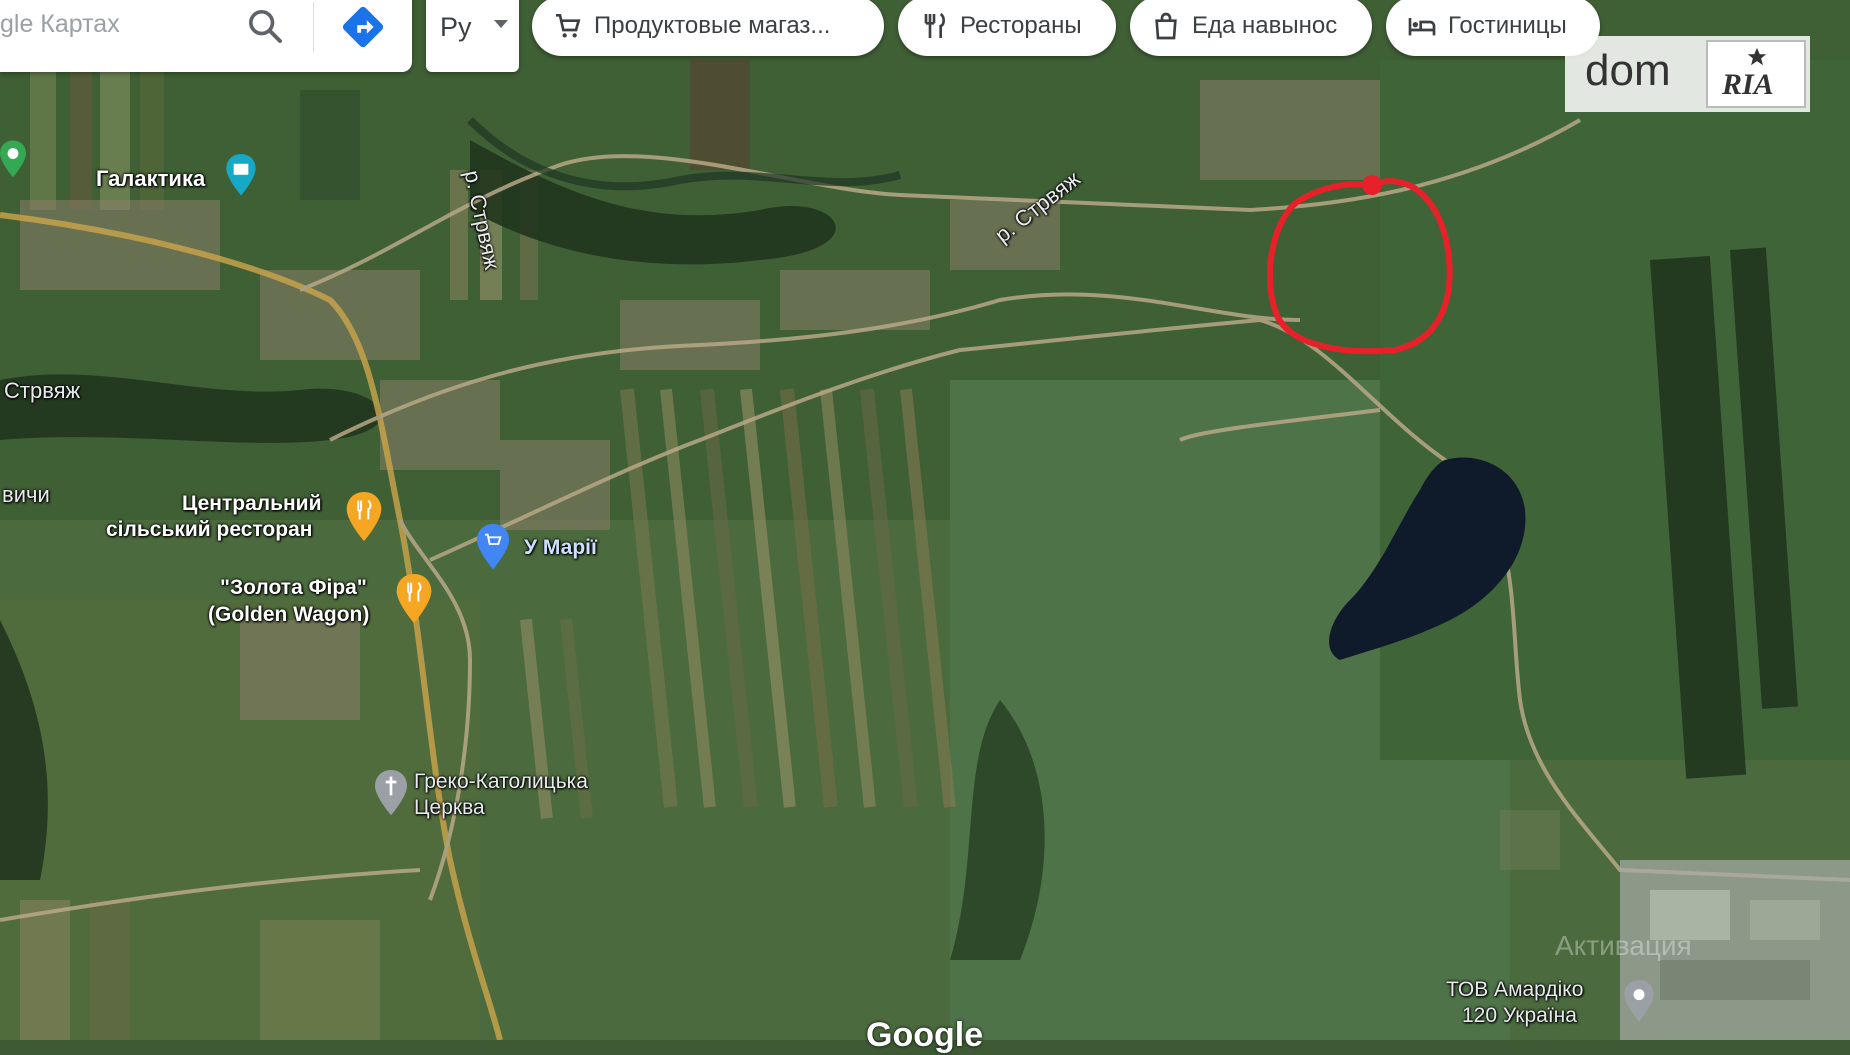 The image size is (1850, 1055). Describe the element at coordinates (501, 24) in the screenshot. I see `chevron-down-icon` at that location.